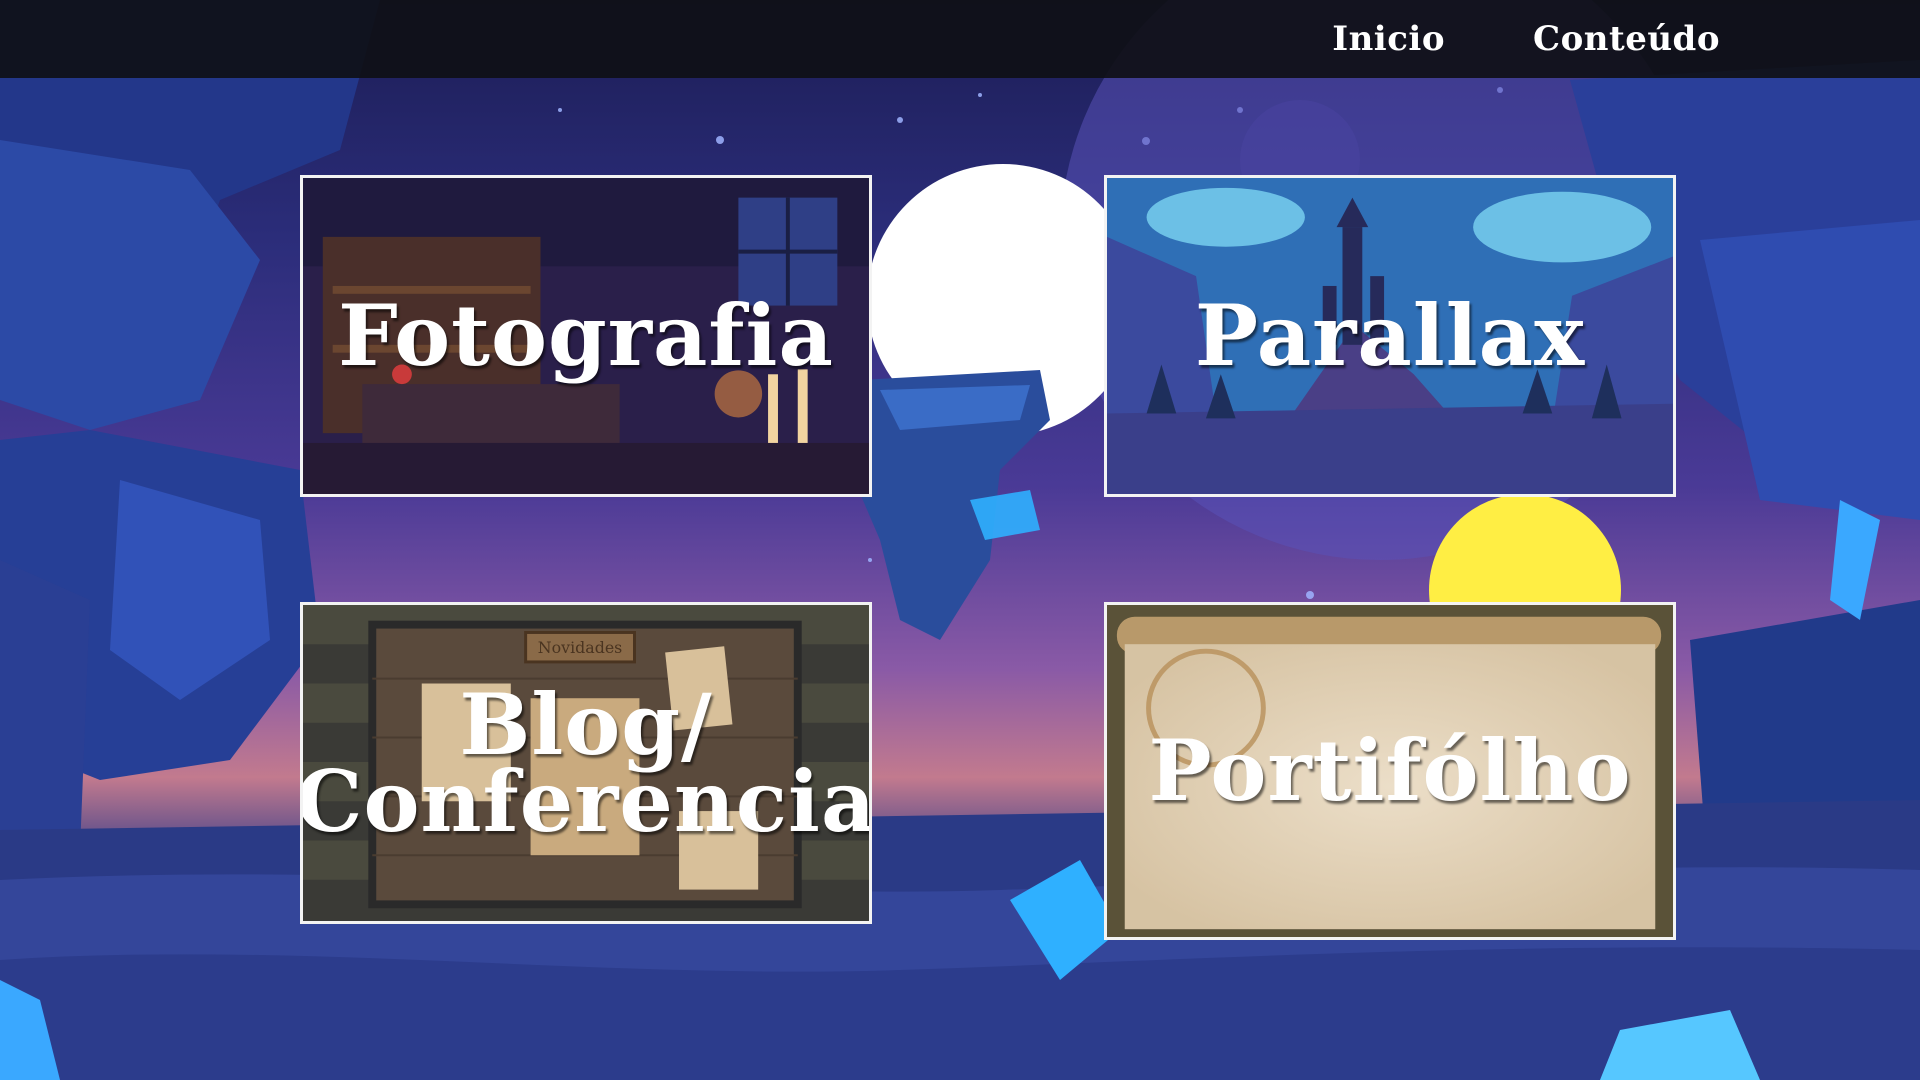 The height and width of the screenshot is (1080, 1920). I want to click on card-parallax: Parallax, so click(1390, 336).